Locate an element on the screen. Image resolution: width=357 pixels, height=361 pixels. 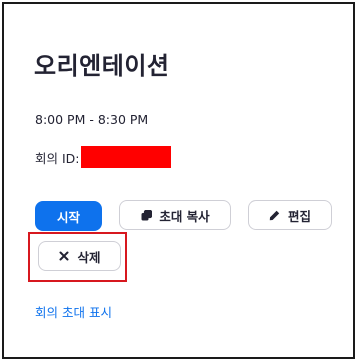
delete-label: 삭제 is located at coordinates (89, 257).